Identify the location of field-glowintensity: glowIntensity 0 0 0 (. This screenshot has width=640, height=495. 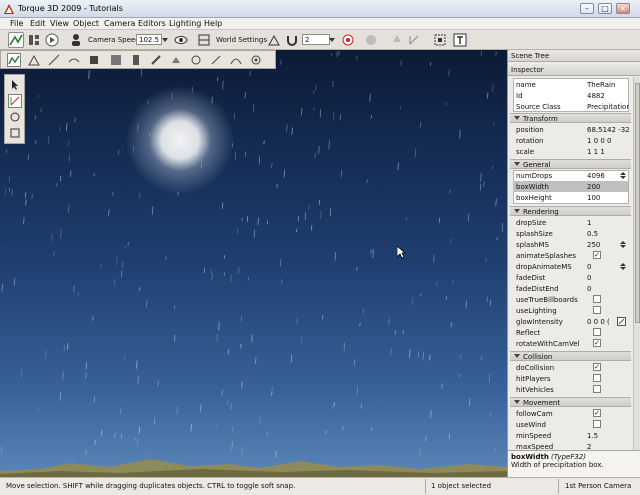
(570, 321).